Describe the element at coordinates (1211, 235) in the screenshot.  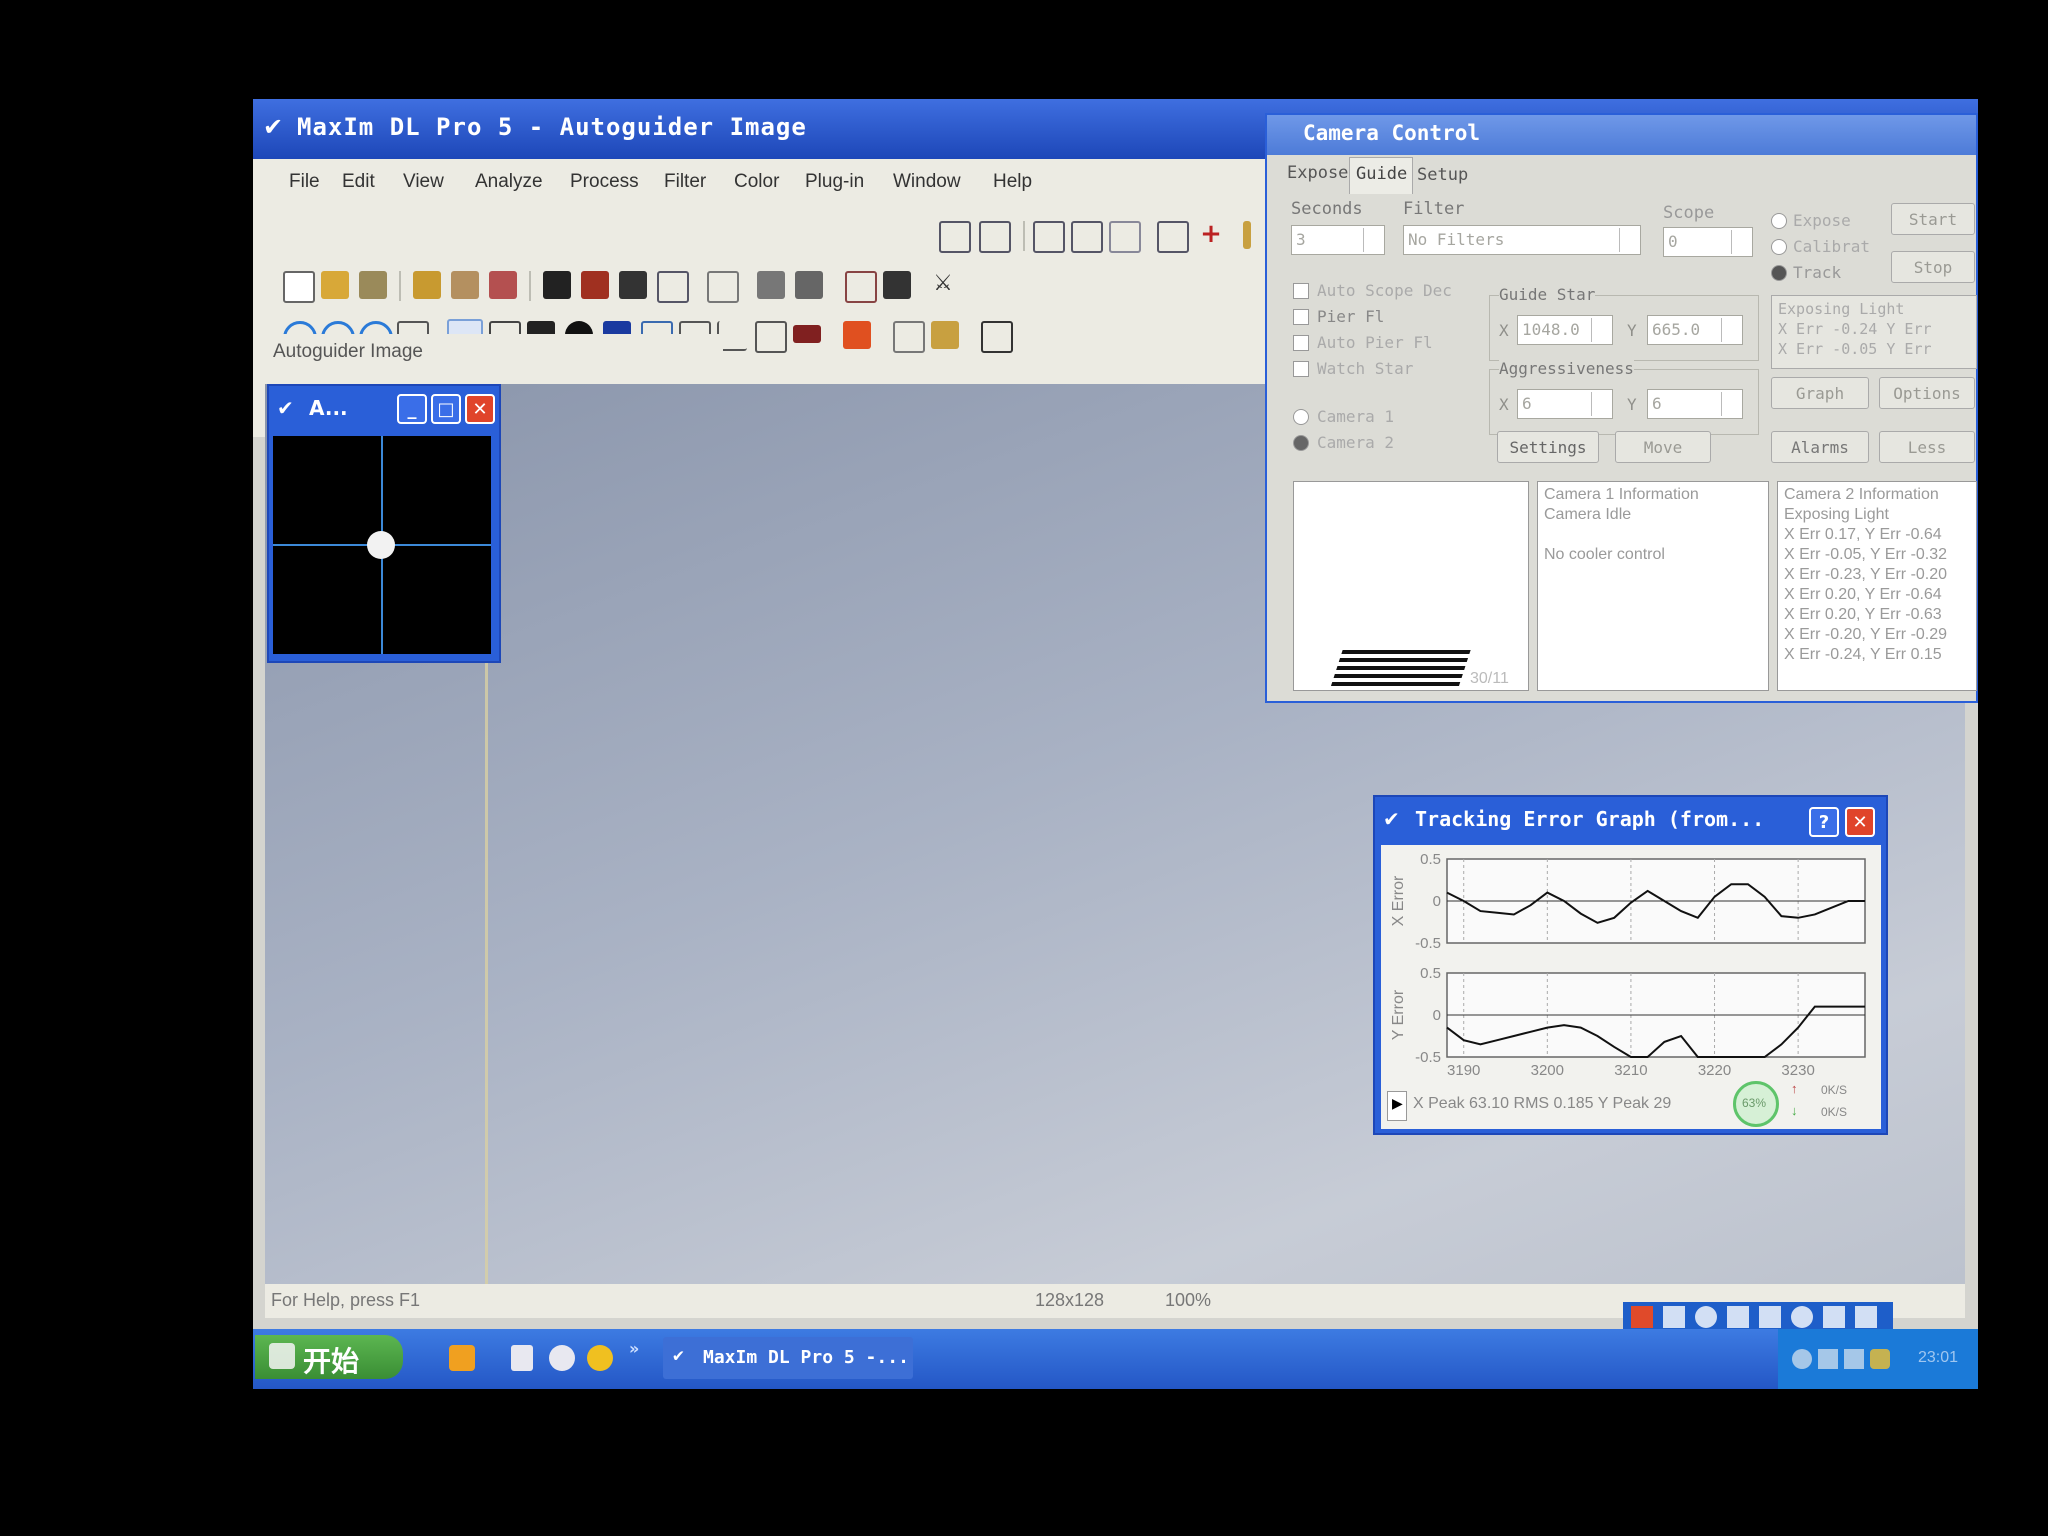
I see `add-icon: +` at that location.